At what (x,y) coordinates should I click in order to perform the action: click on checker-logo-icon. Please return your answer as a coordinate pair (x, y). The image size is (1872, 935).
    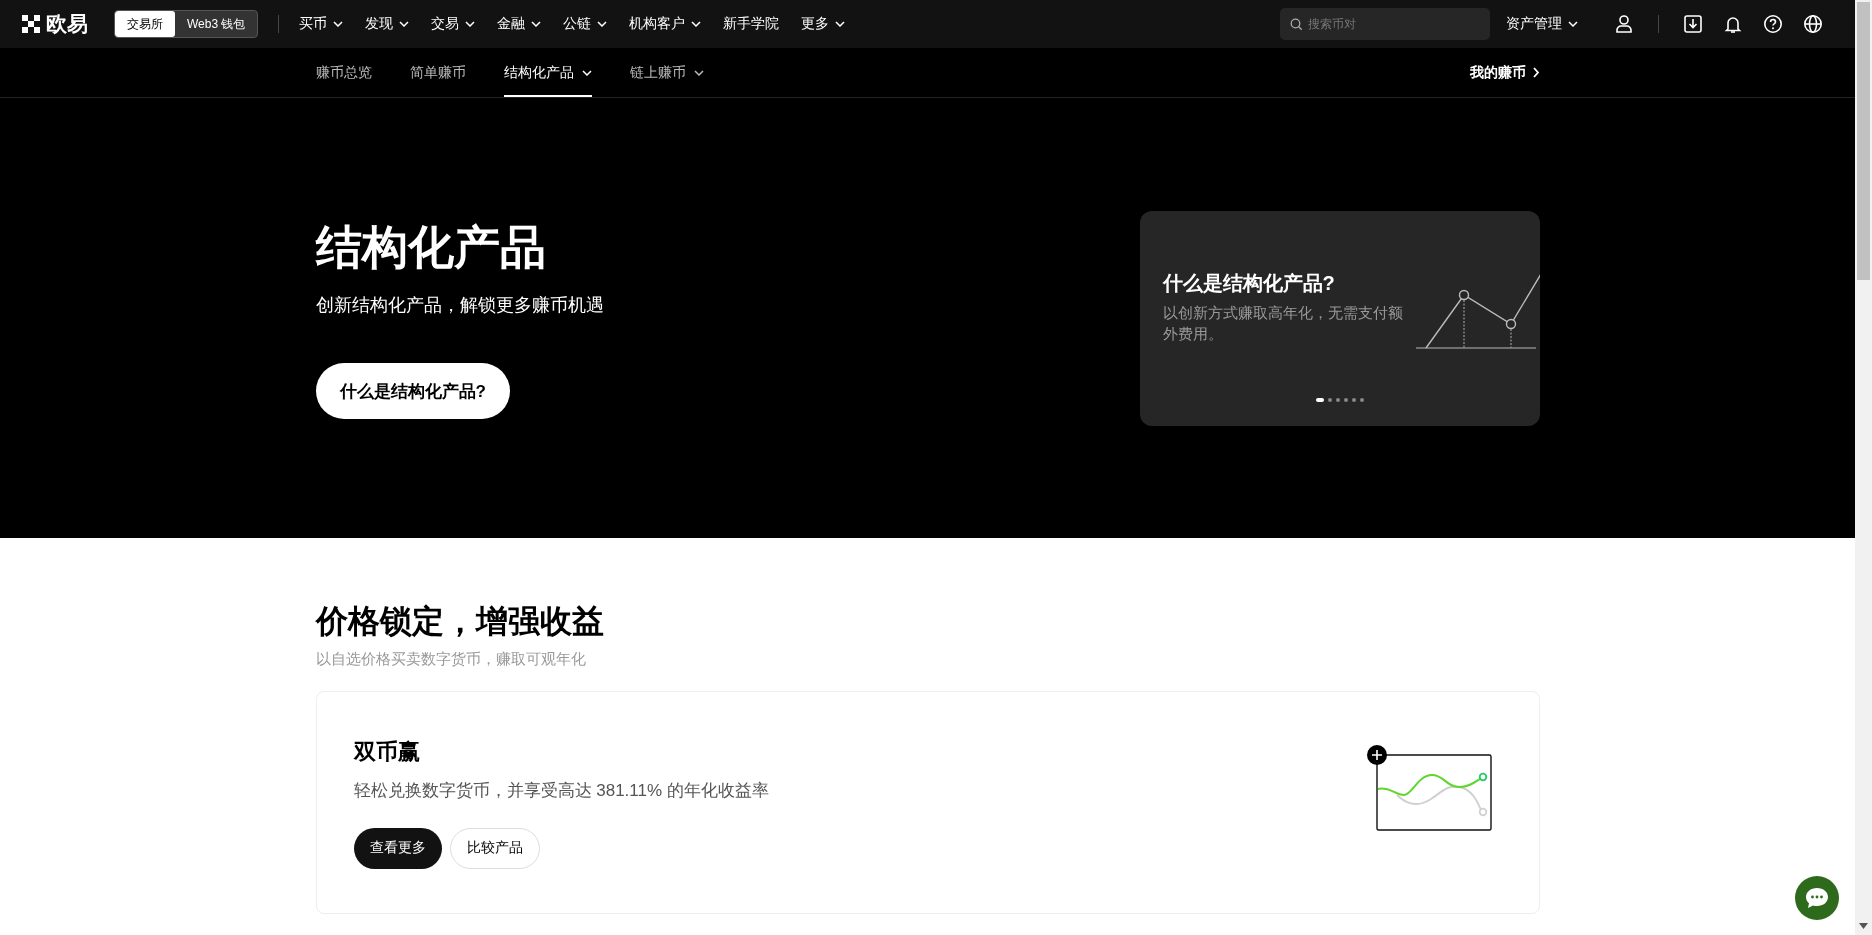
    Looking at the image, I should click on (31, 24).